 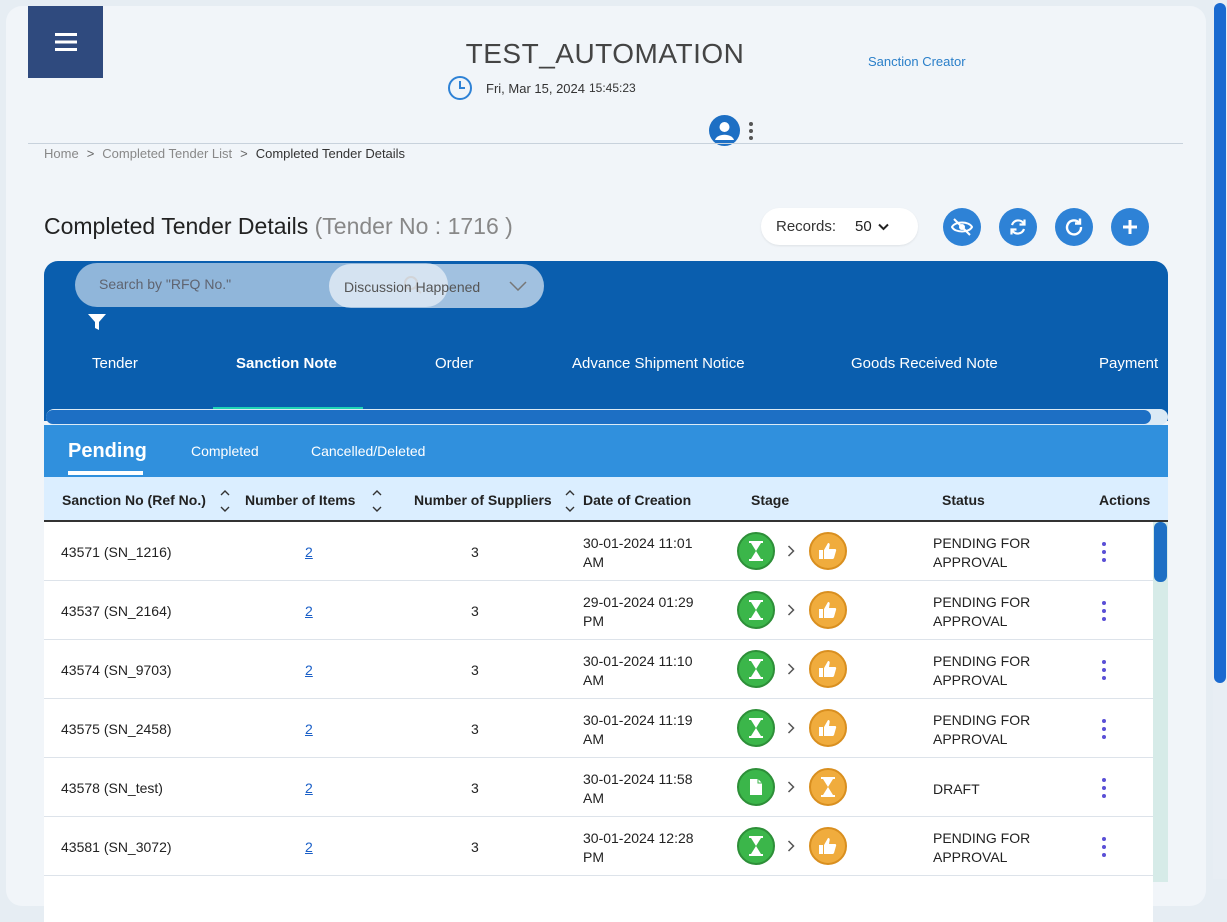 I want to click on records-selector: Records: 50, so click(x=839, y=226).